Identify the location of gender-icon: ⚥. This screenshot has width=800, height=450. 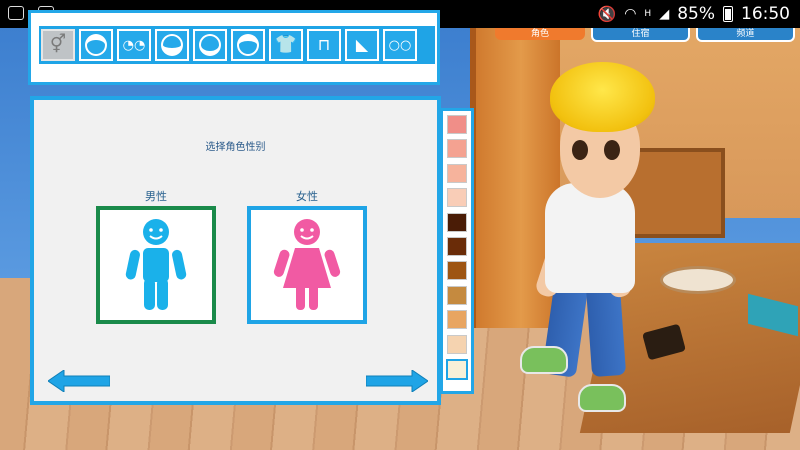
(58, 44).